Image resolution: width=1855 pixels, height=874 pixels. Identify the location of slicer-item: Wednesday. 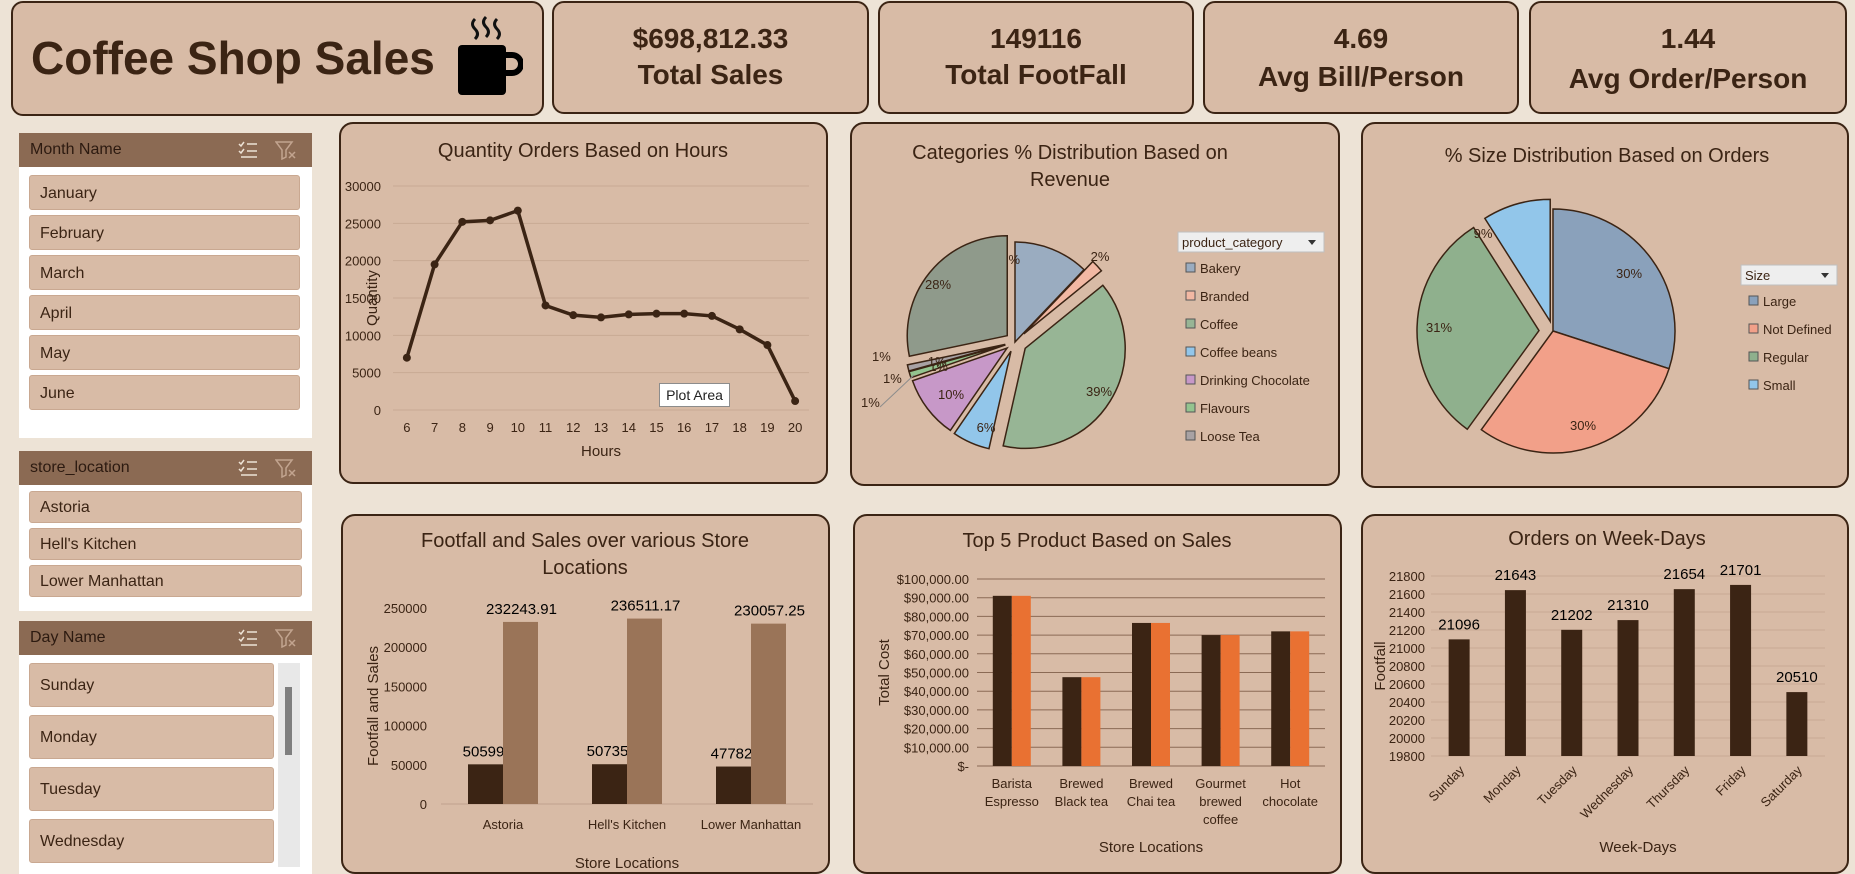
(151, 841).